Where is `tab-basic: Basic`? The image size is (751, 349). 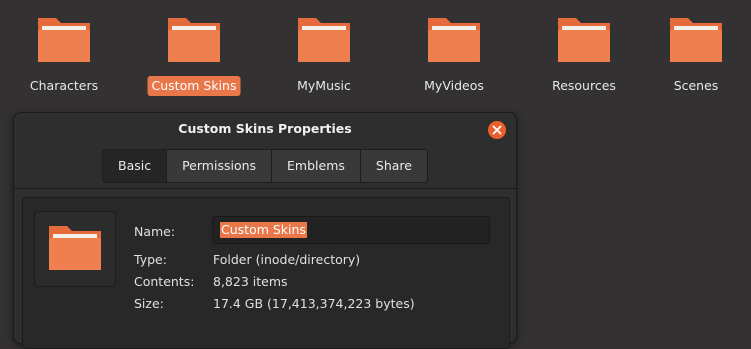 tab-basic: Basic is located at coordinates (135, 166).